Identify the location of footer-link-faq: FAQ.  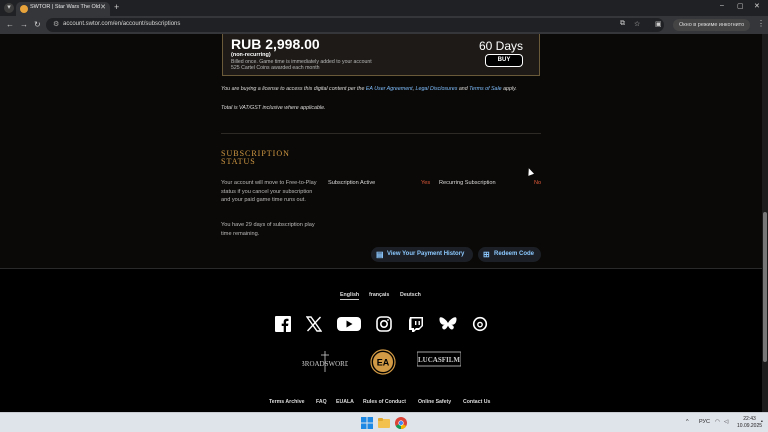
(321, 402).